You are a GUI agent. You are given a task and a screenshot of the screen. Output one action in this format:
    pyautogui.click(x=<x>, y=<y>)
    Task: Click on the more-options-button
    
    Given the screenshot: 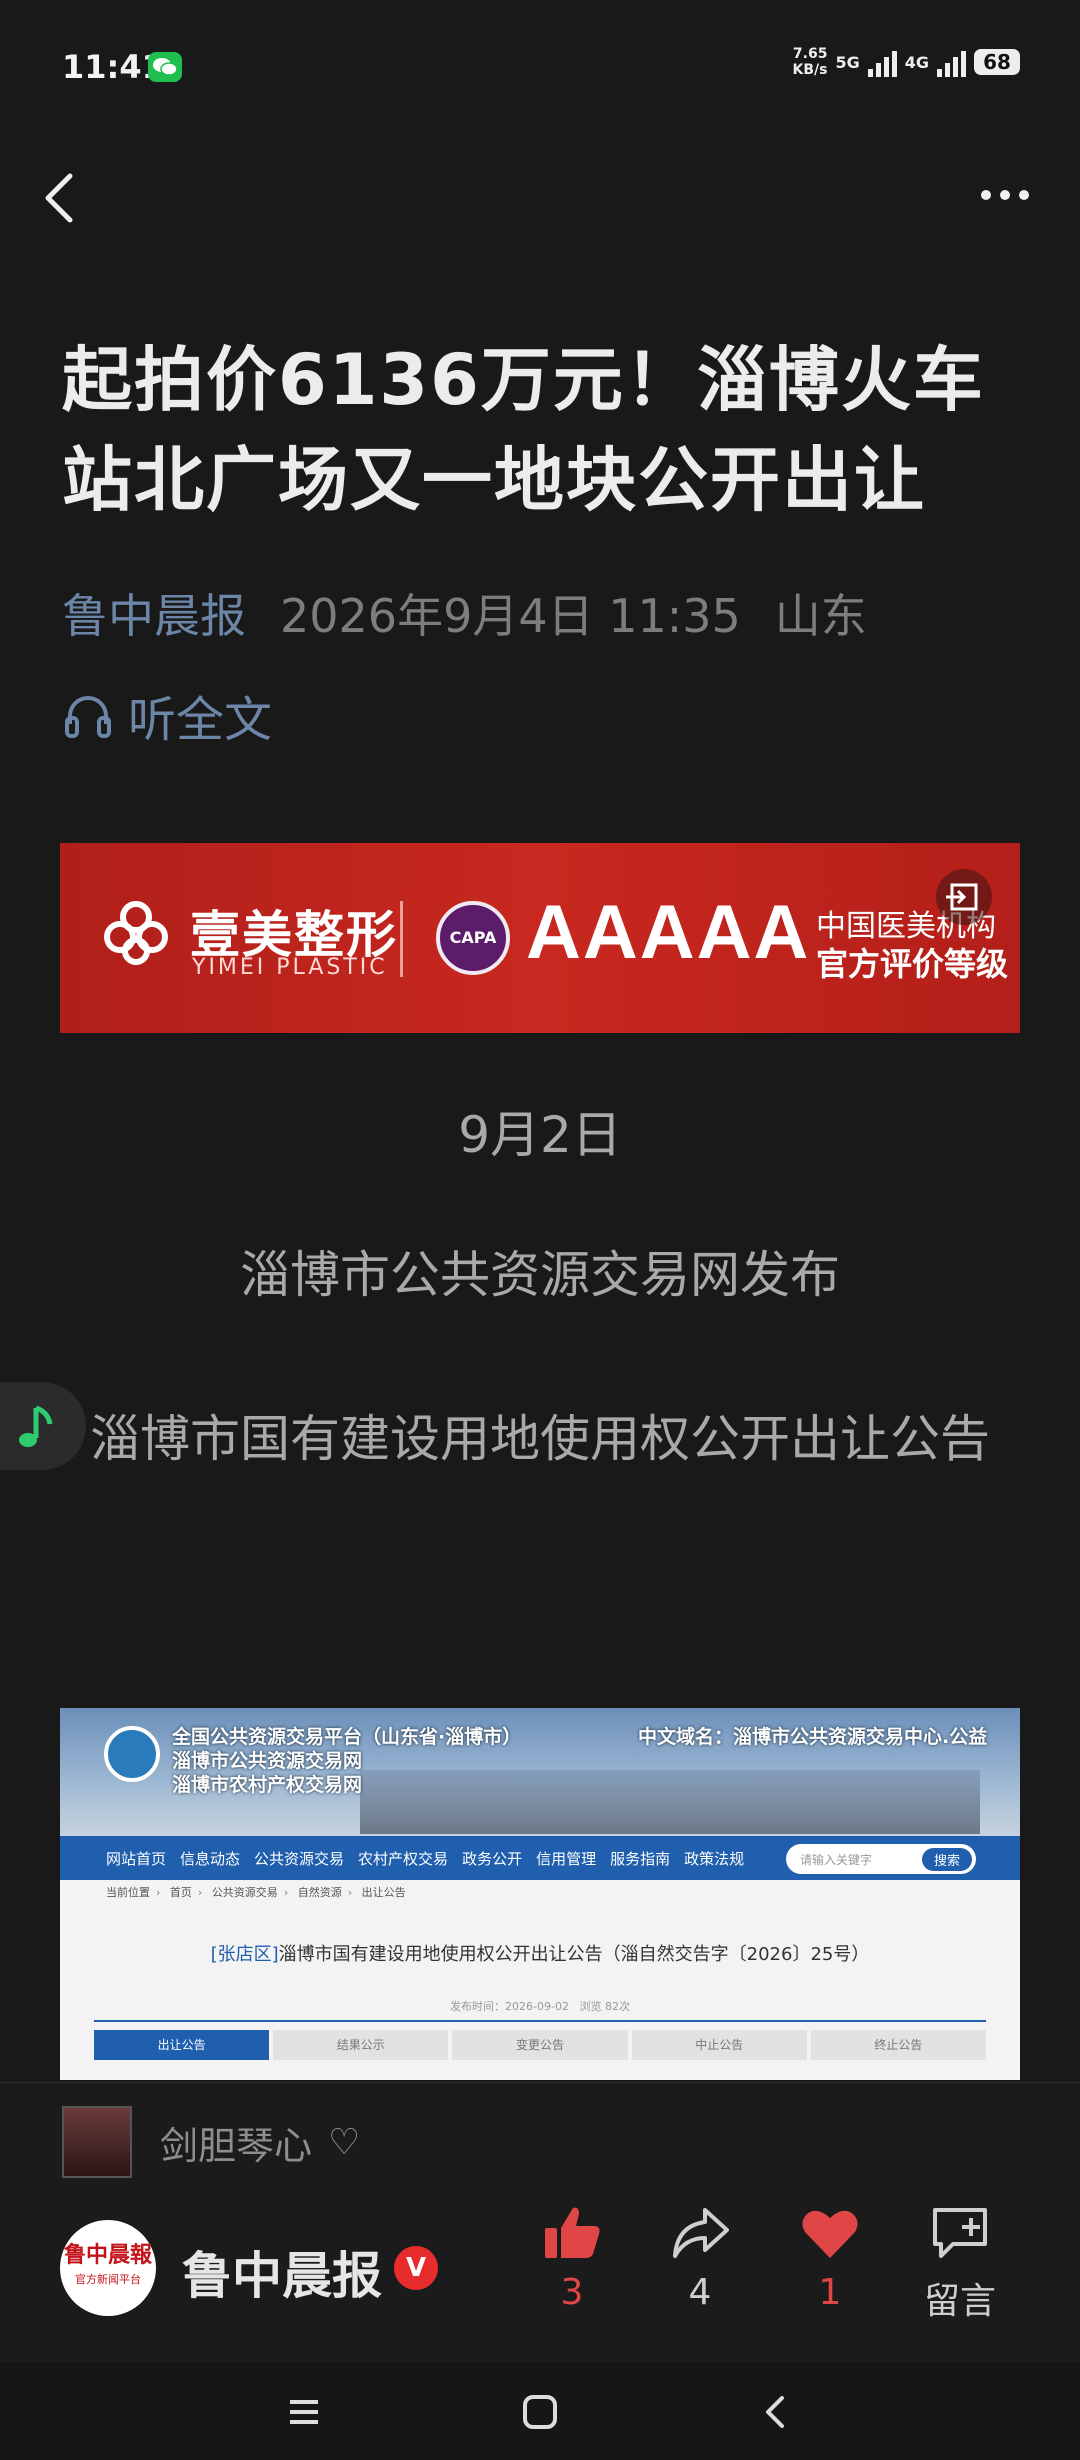 What is the action you would take?
    pyautogui.click(x=1005, y=195)
    